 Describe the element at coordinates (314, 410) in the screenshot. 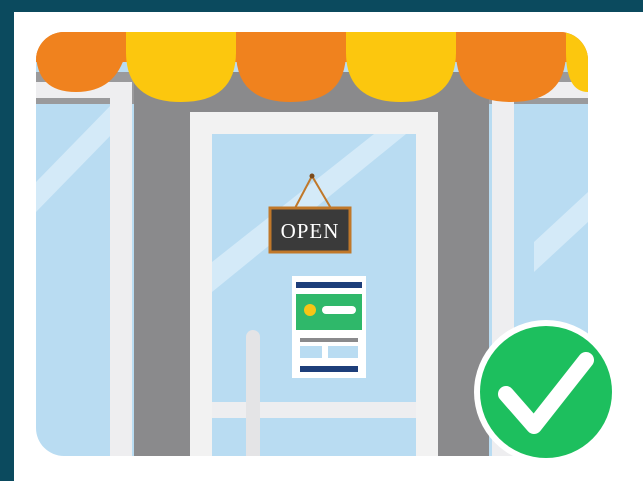

I see `door-crossbar` at that location.